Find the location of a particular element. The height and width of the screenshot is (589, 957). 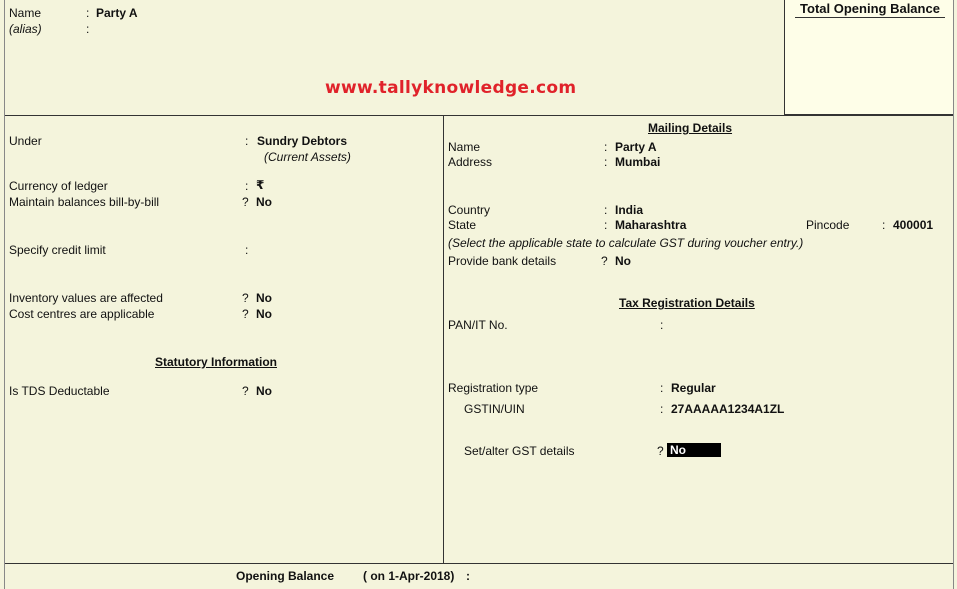

bank-details-sep: ? is located at coordinates (604, 261).